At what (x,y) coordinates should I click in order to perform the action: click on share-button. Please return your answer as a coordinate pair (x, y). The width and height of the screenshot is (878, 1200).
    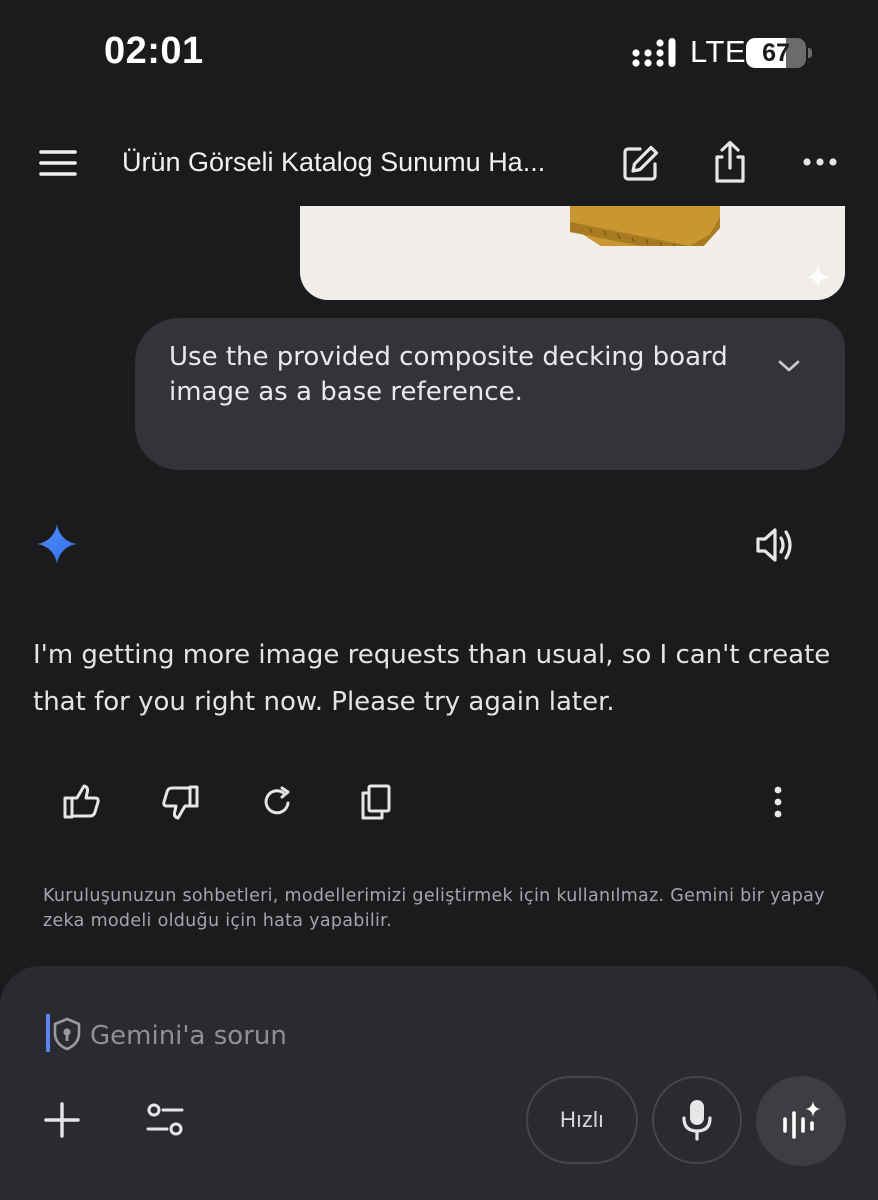
    Looking at the image, I should click on (730, 162).